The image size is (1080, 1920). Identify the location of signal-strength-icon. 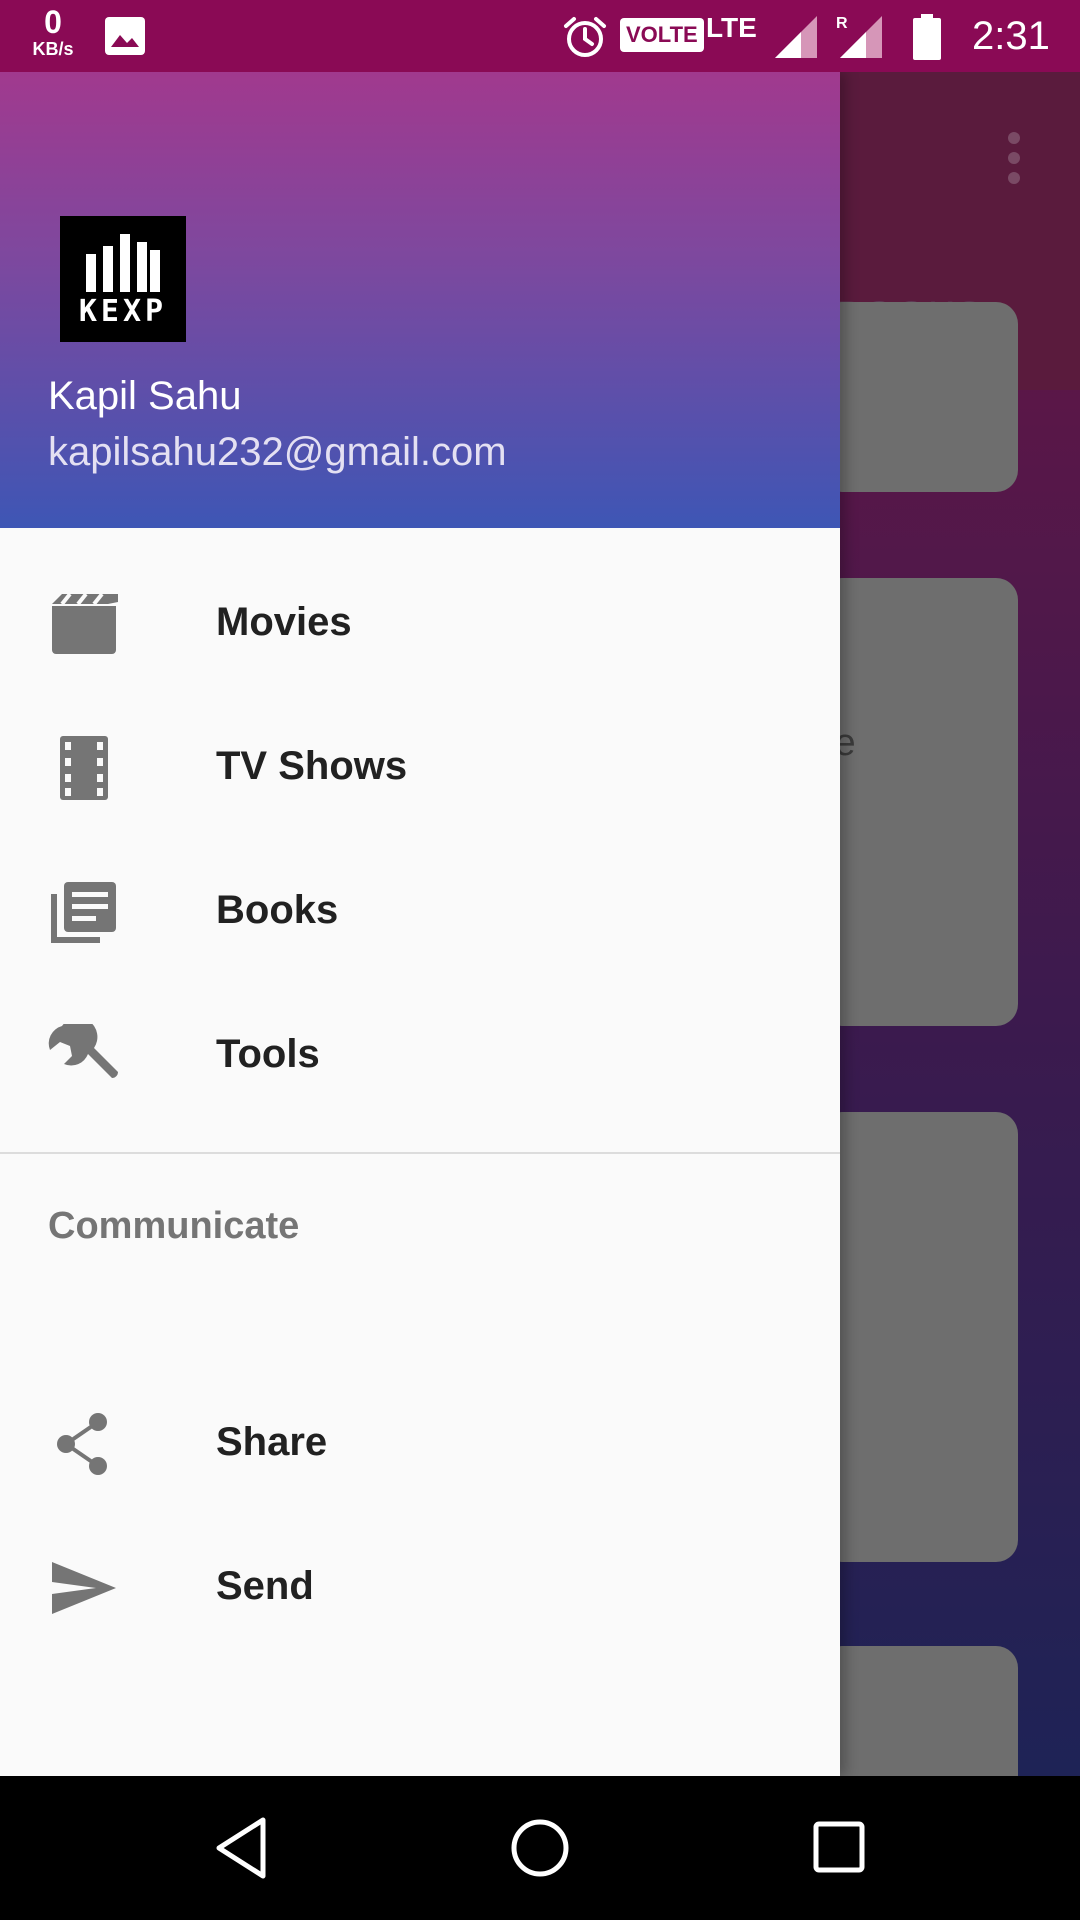
(796, 37).